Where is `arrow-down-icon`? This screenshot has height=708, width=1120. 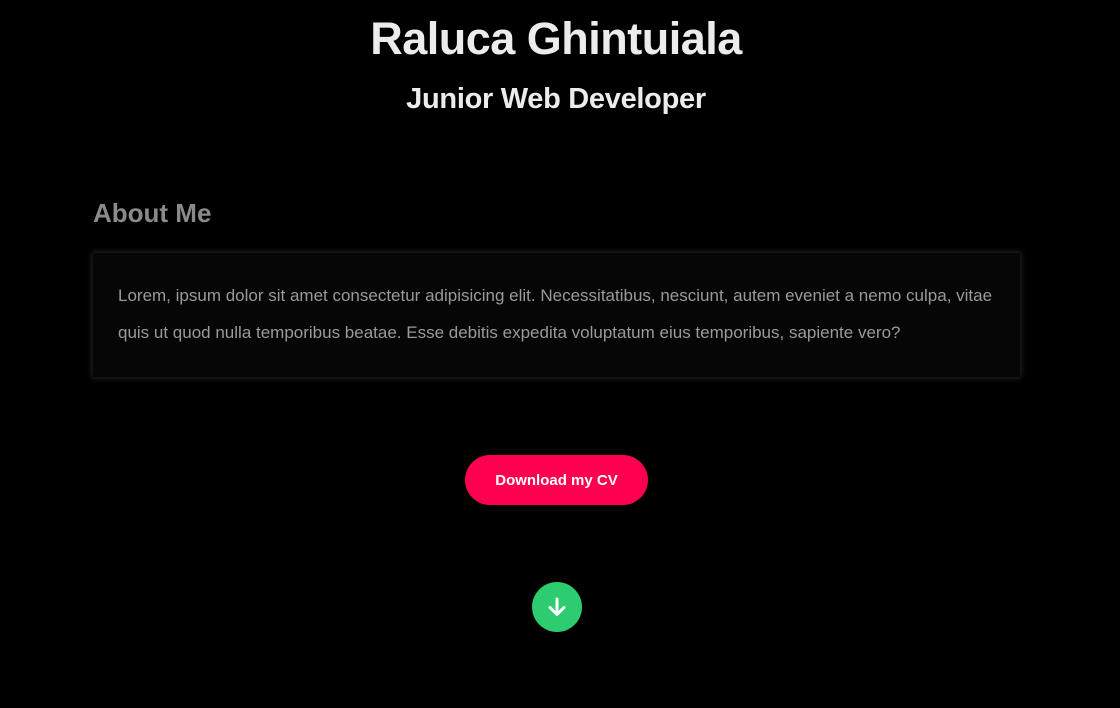 arrow-down-icon is located at coordinates (557, 606).